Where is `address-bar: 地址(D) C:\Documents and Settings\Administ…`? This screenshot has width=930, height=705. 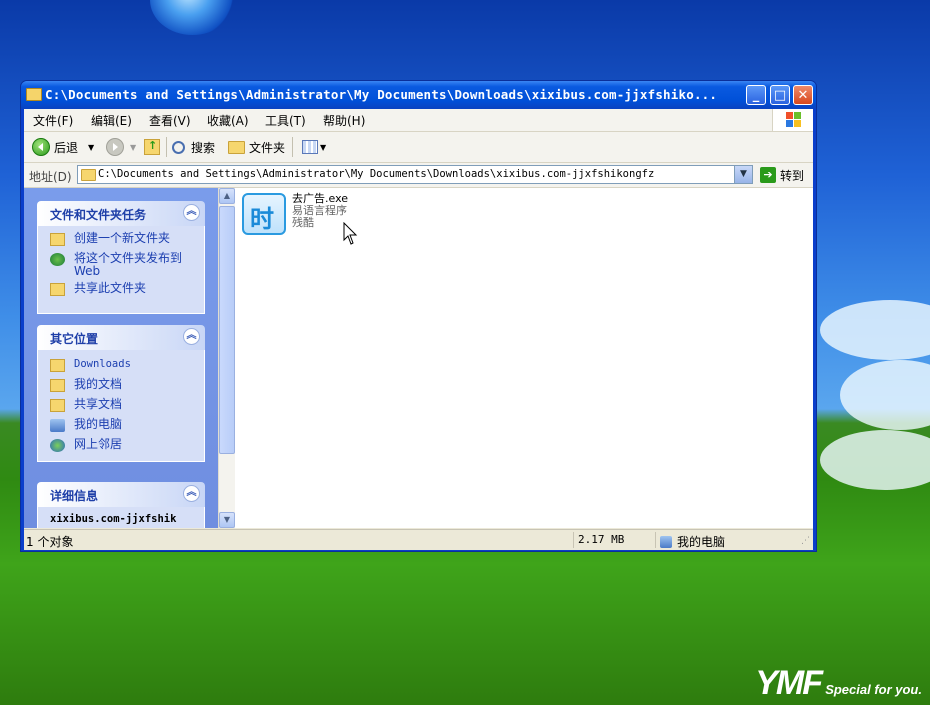 address-bar: 地址(D) C:\Documents and Settings\Administ… is located at coordinates (418, 175).